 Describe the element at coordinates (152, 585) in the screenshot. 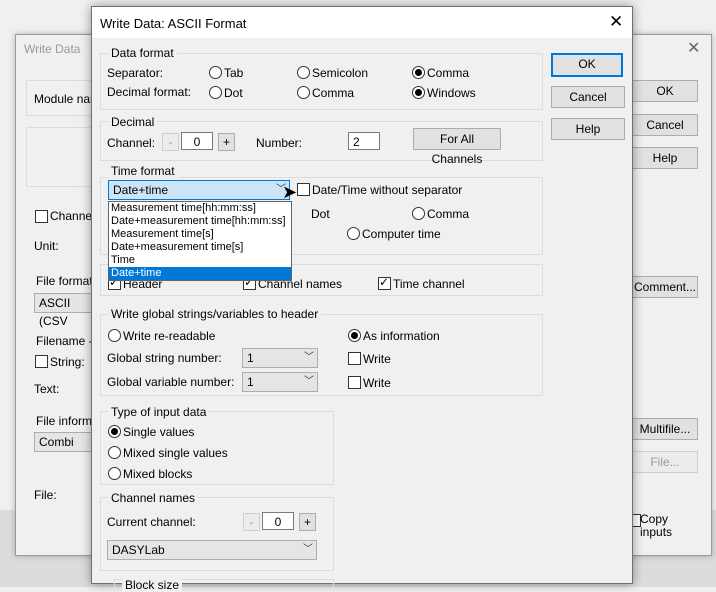

I see `block-size-legend: Block size` at that location.